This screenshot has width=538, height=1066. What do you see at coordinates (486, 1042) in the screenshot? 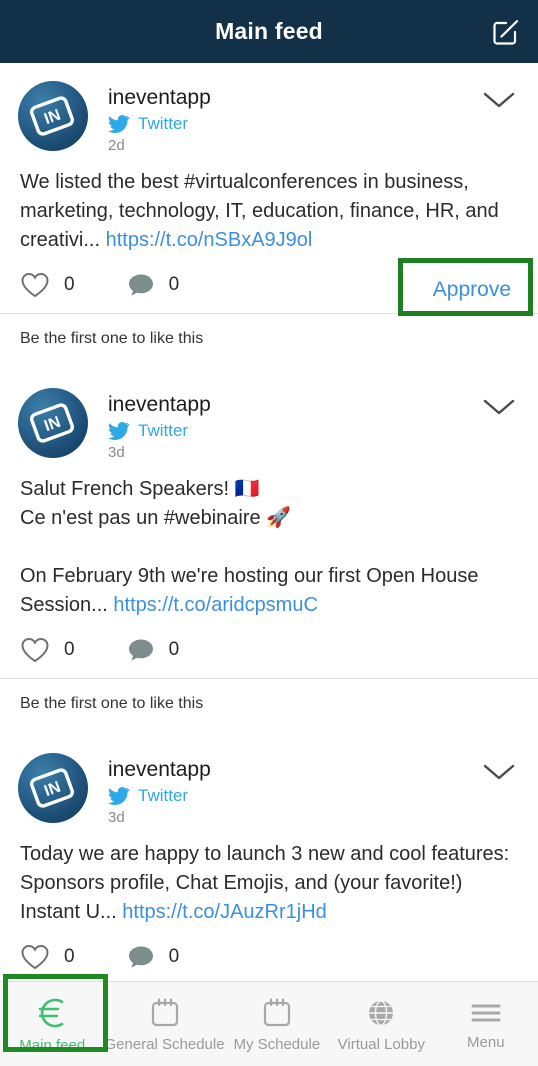
I see `nav-label-menu: Menu` at bounding box center [486, 1042].